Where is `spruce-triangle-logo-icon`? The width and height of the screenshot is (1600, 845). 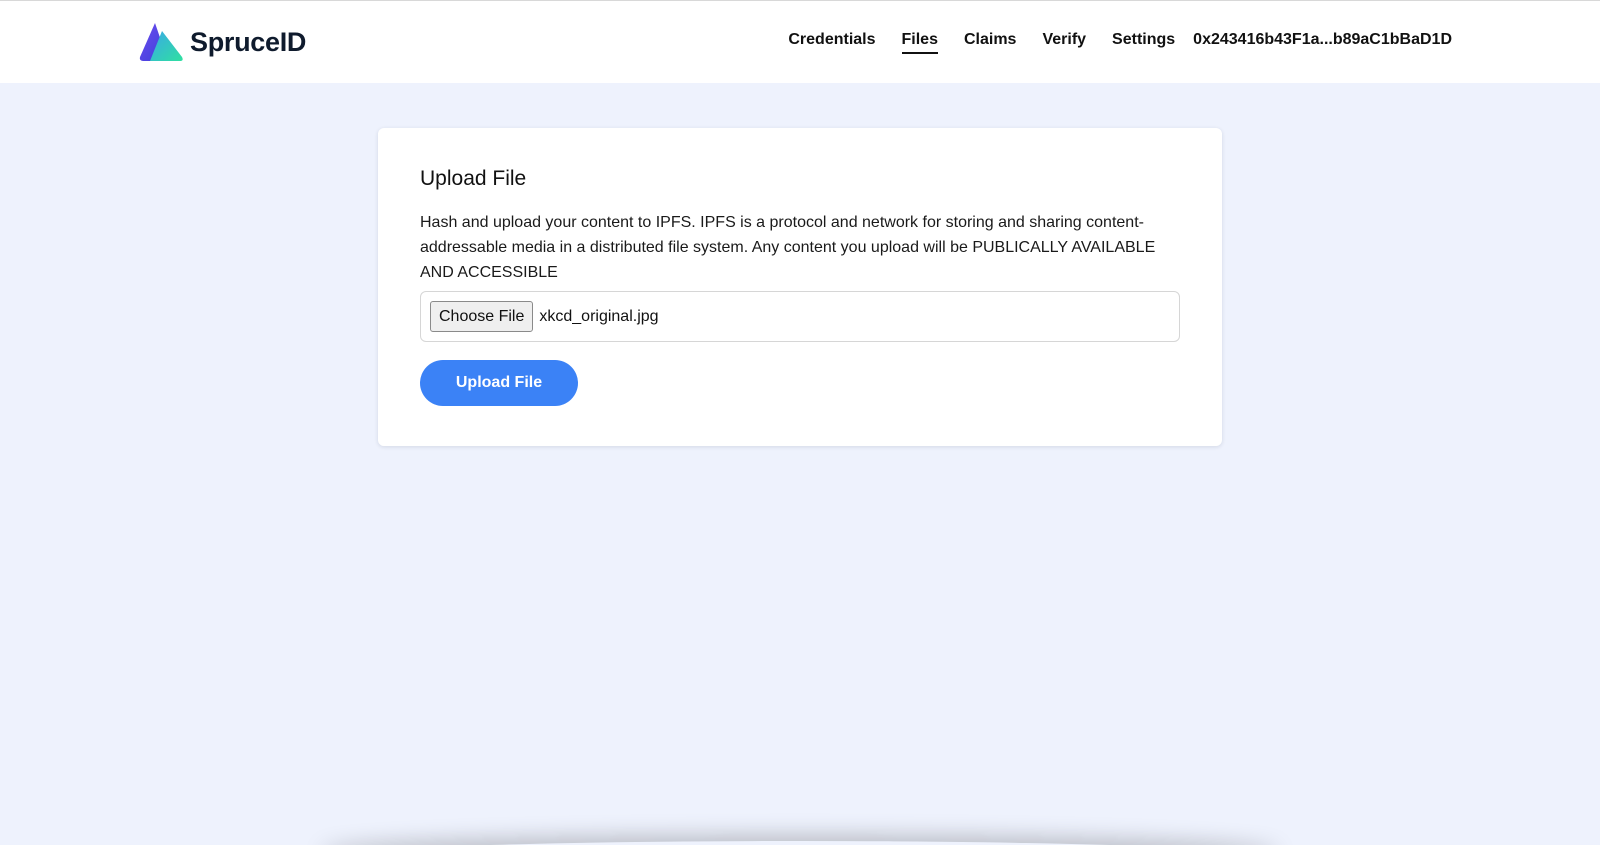 spruce-triangle-logo-icon is located at coordinates (161, 42).